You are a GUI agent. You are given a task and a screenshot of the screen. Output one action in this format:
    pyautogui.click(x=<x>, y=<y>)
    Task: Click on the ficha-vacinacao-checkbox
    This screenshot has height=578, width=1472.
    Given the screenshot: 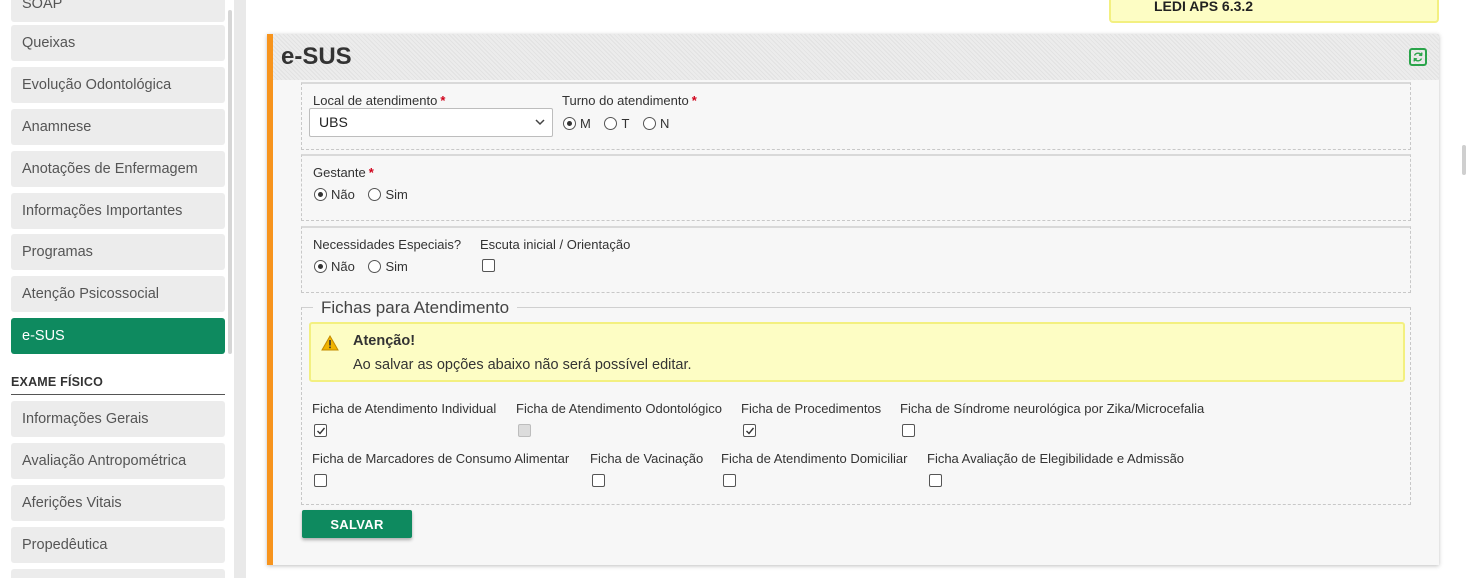 What is the action you would take?
    pyautogui.click(x=598, y=480)
    